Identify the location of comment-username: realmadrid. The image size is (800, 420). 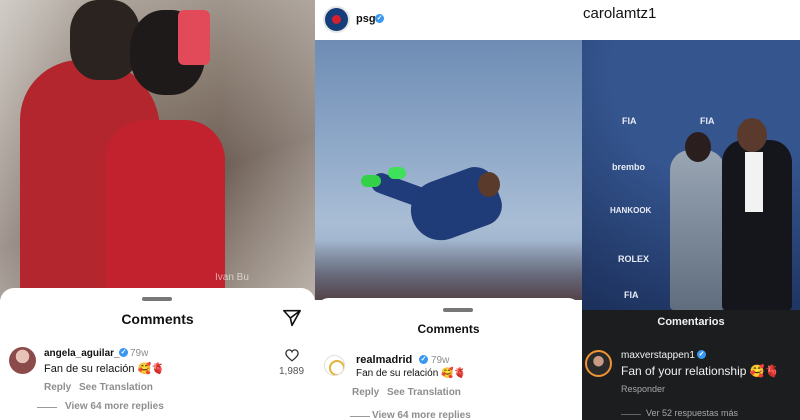
(384, 360).